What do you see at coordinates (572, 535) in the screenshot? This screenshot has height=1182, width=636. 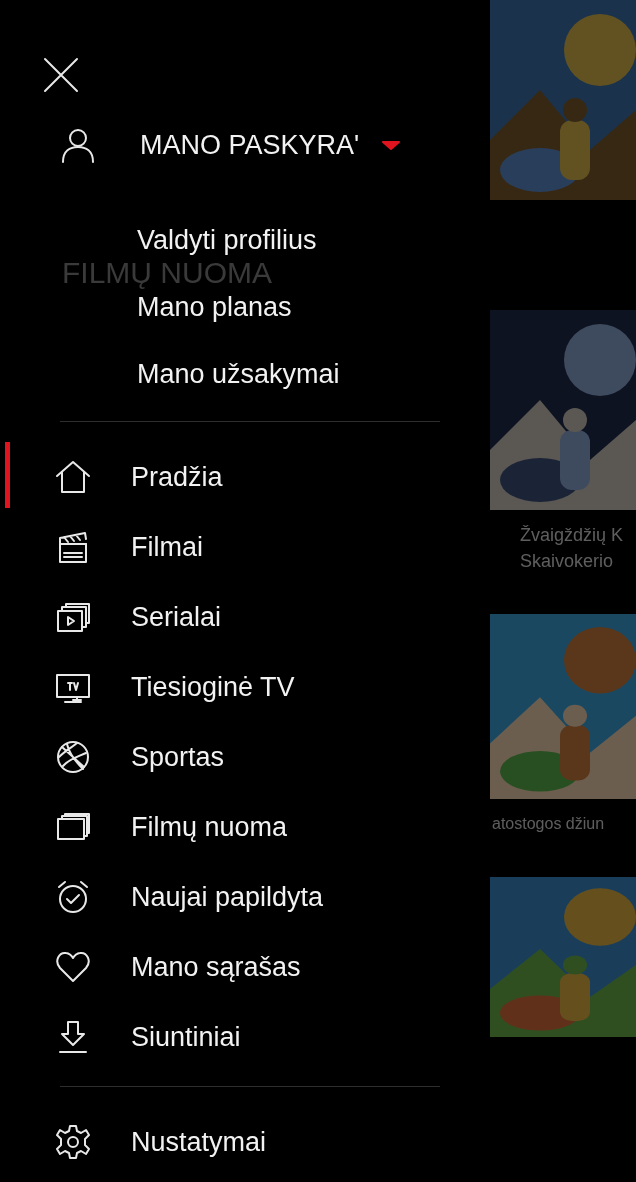 I see `caption-text: Žvaigždžių K` at bounding box center [572, 535].